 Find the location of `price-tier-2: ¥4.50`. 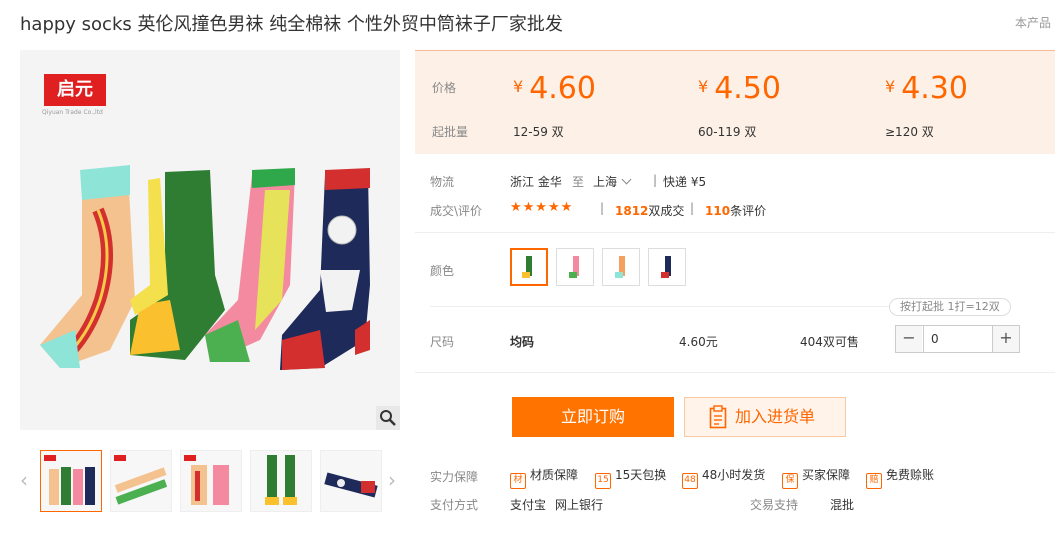

price-tier-2: ¥4.50 is located at coordinates (739, 88).